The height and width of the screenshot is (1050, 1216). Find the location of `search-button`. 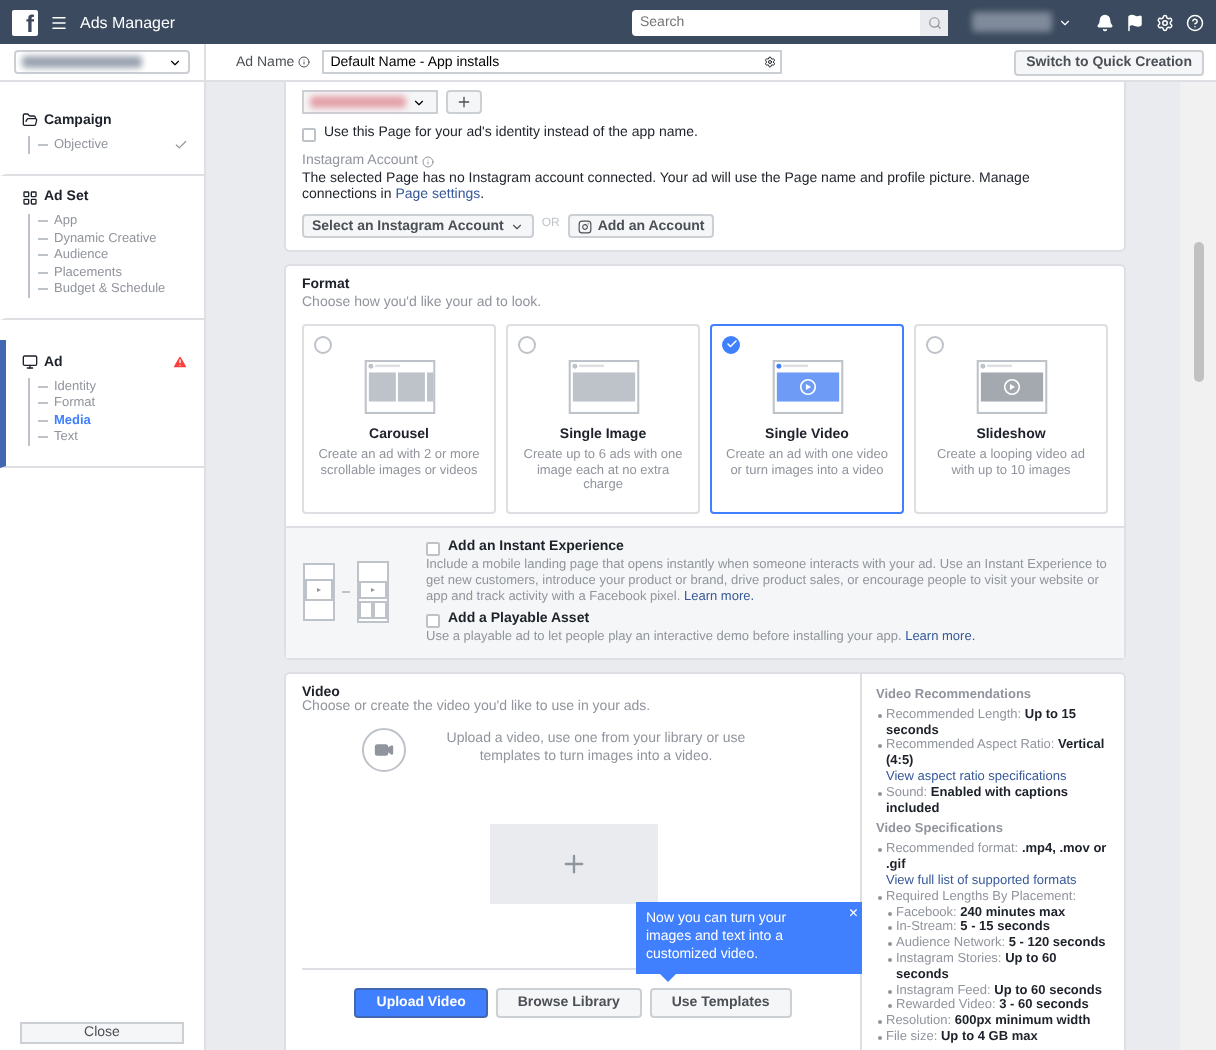

search-button is located at coordinates (934, 22).